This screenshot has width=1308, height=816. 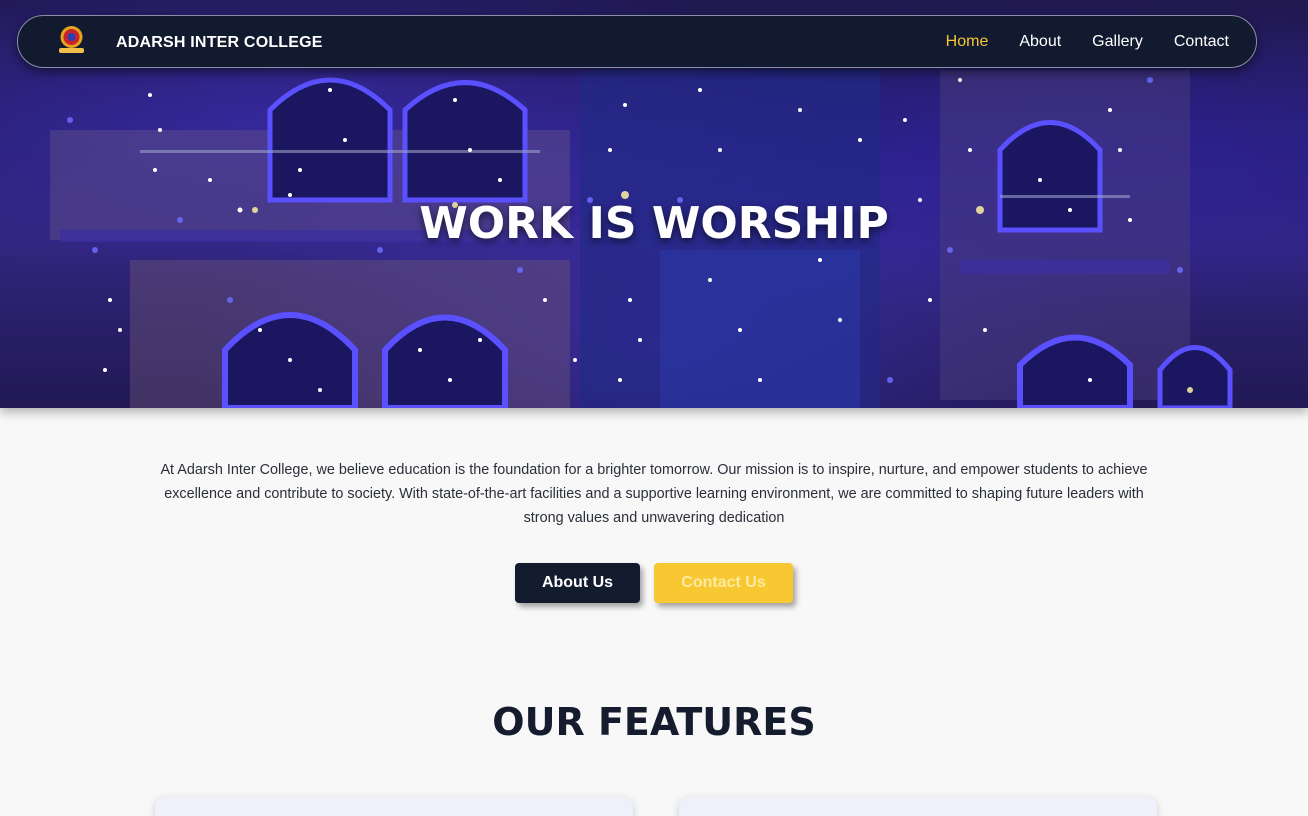 What do you see at coordinates (1040, 42) in the screenshot?
I see `nav-link-about: About` at bounding box center [1040, 42].